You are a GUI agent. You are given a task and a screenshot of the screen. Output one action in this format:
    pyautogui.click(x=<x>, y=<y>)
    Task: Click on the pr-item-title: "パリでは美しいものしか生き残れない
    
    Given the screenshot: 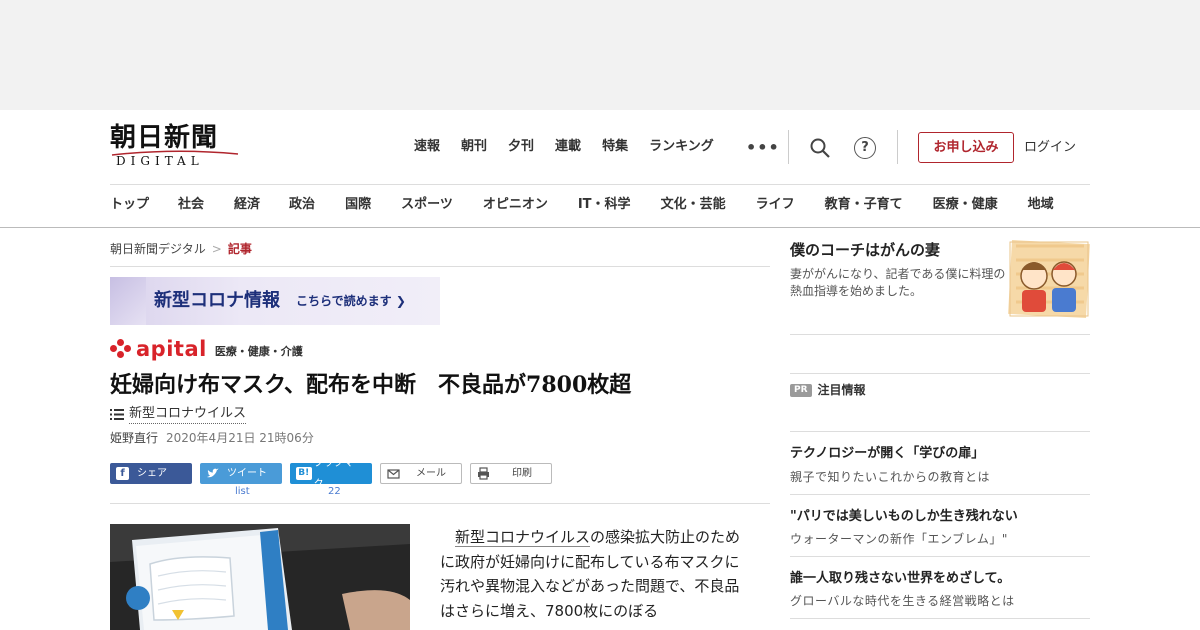 What is the action you would take?
    pyautogui.click(x=904, y=517)
    